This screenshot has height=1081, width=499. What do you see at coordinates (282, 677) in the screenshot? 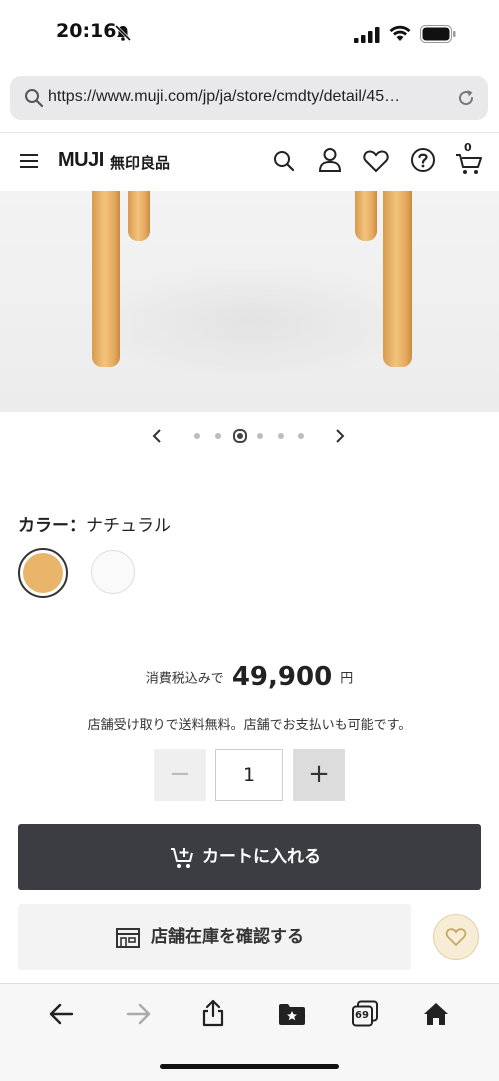
I see `price-value: 49,900` at bounding box center [282, 677].